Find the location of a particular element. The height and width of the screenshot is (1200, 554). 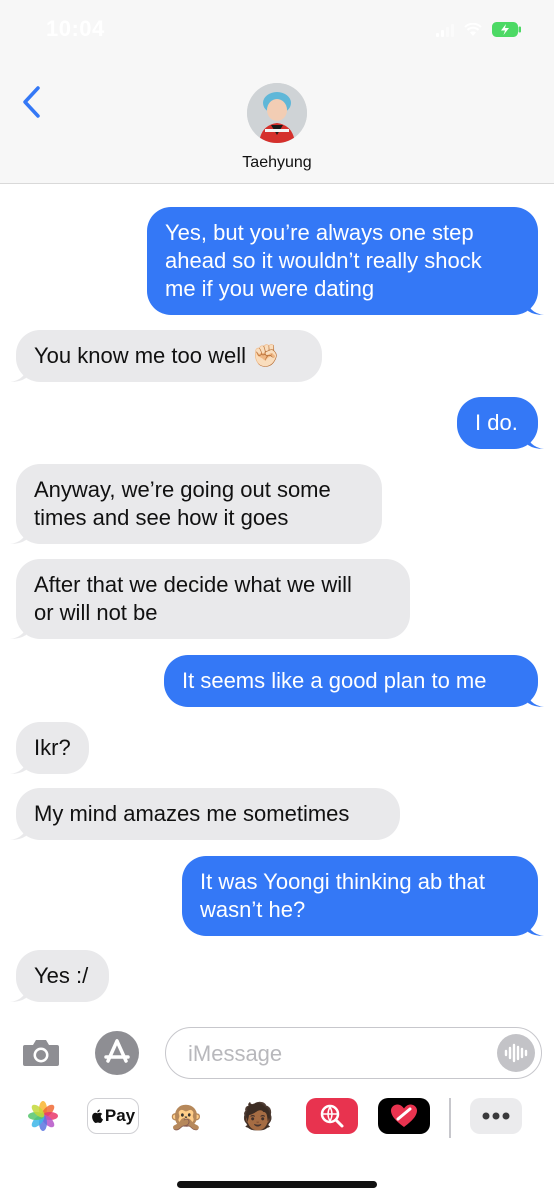

imessage-placeholder: iMessage is located at coordinates (235, 1053).